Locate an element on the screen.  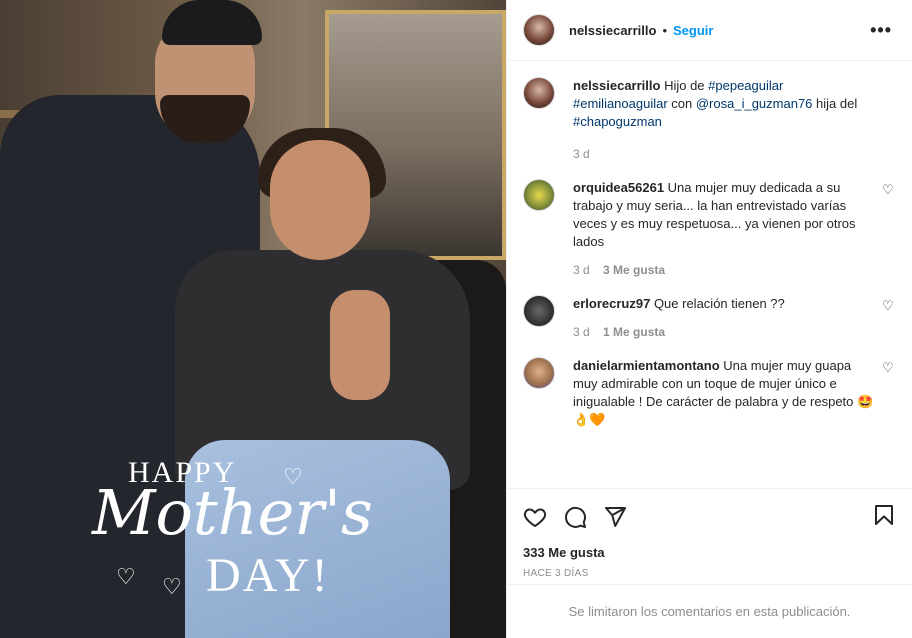
mothers-day-overlay: HAPPY Mother's DAY! ♡ ♡ ♡ is located at coordinates (225, 527).